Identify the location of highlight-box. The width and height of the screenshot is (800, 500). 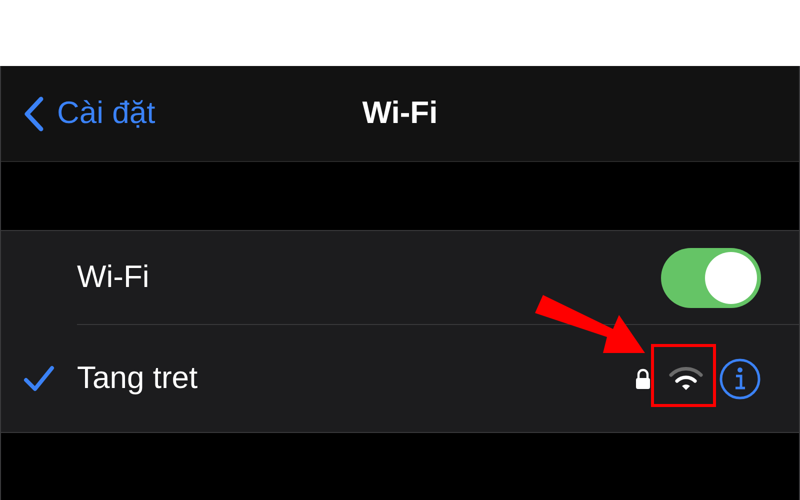
(683, 375).